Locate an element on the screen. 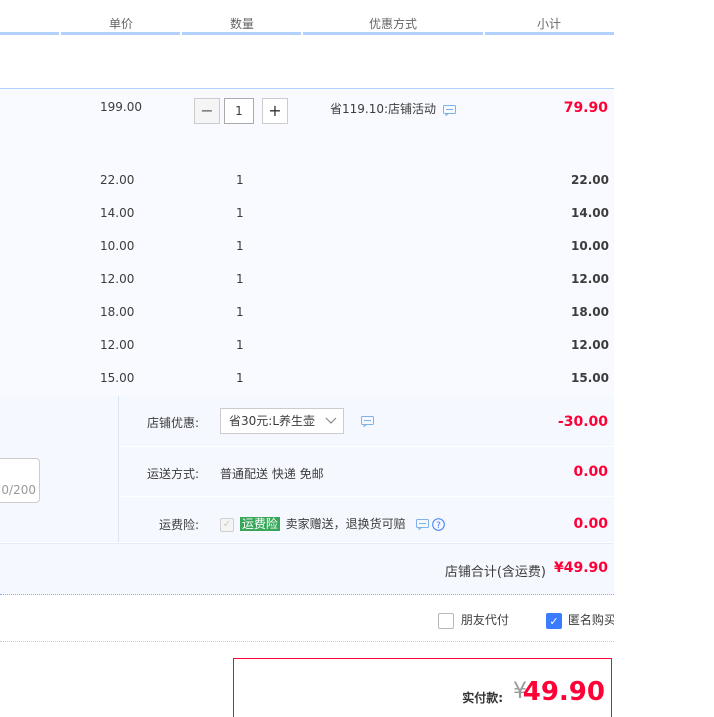 The width and height of the screenshot is (714, 717). friend-pay-checkbox is located at coordinates (446, 620).